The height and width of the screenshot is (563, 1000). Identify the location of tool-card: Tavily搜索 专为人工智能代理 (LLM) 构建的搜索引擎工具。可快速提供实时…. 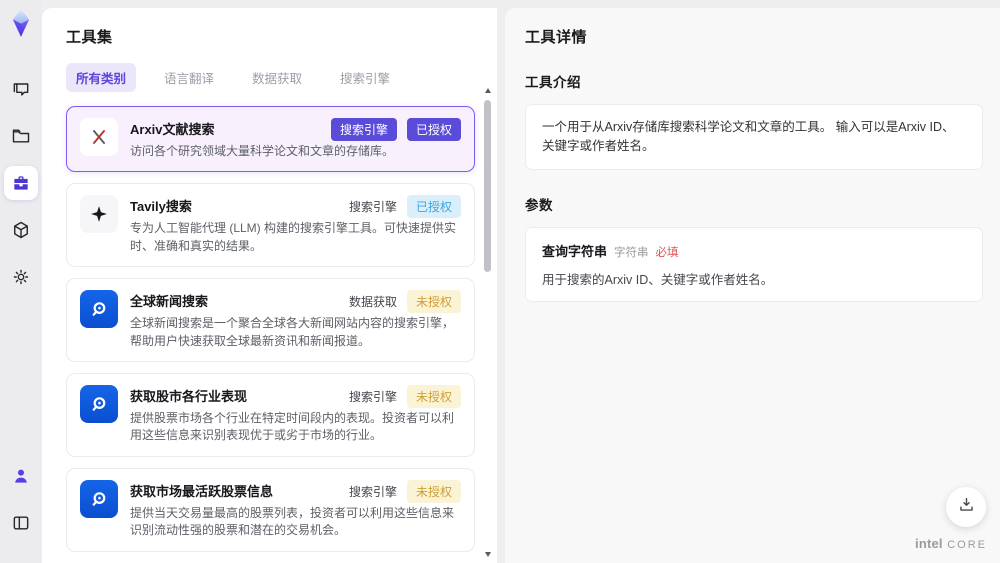
(270, 225).